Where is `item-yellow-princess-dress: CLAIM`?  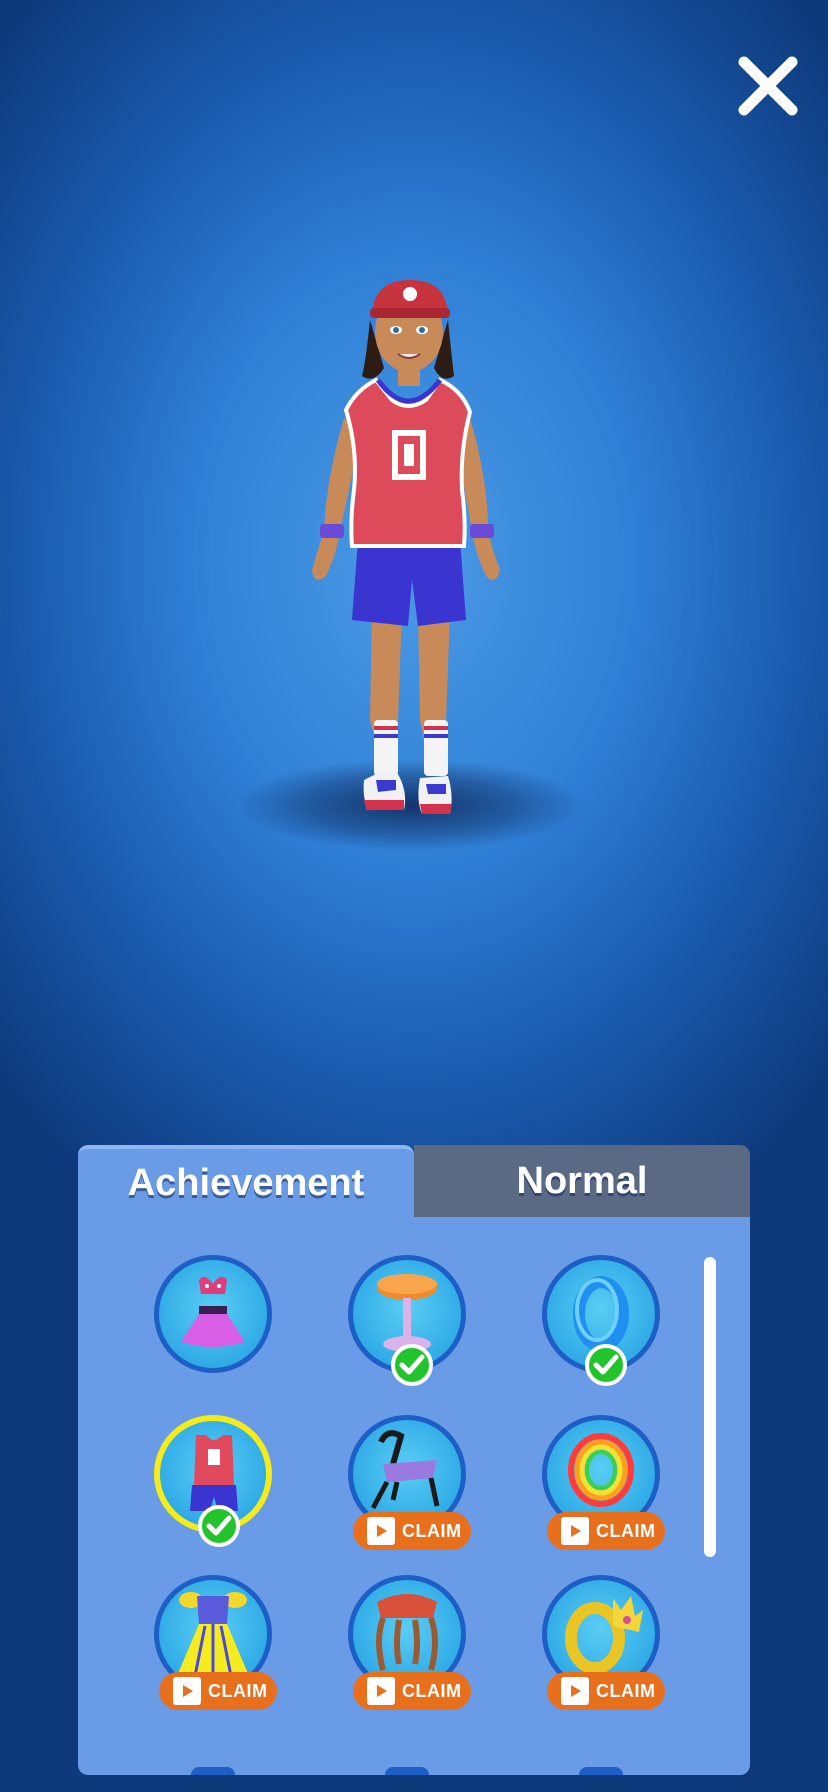
item-yellow-princess-dress: CLAIM is located at coordinates (215, 1642).